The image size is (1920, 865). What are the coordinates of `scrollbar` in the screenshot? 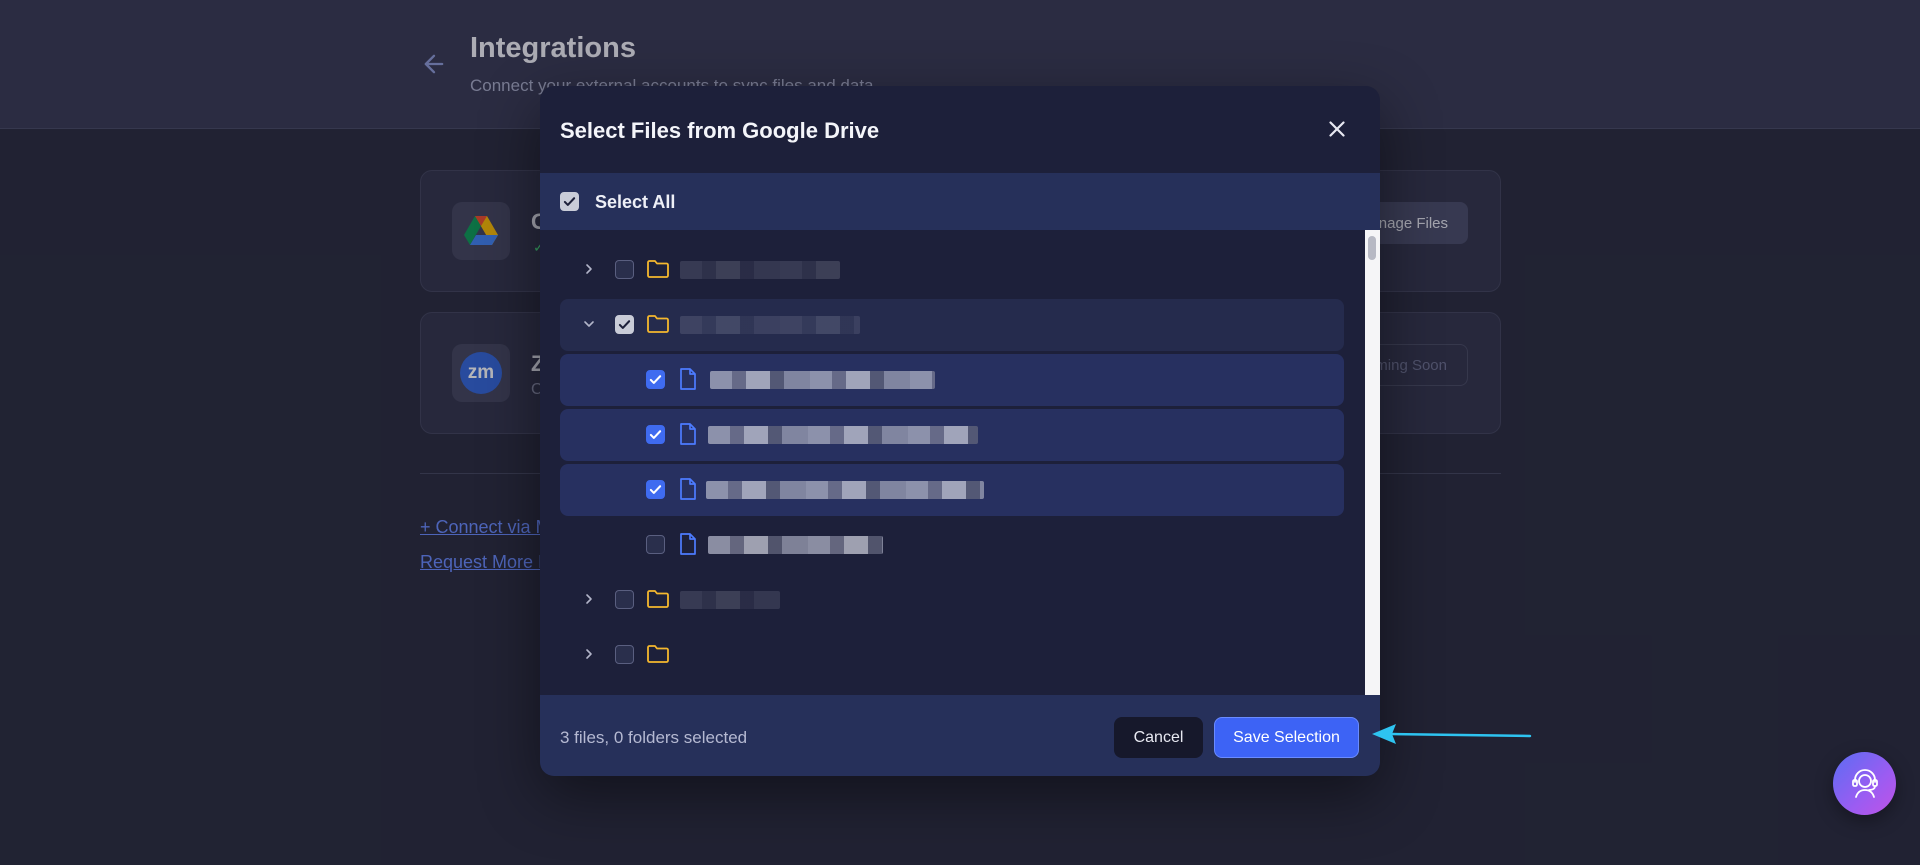 It's located at (1372, 462).